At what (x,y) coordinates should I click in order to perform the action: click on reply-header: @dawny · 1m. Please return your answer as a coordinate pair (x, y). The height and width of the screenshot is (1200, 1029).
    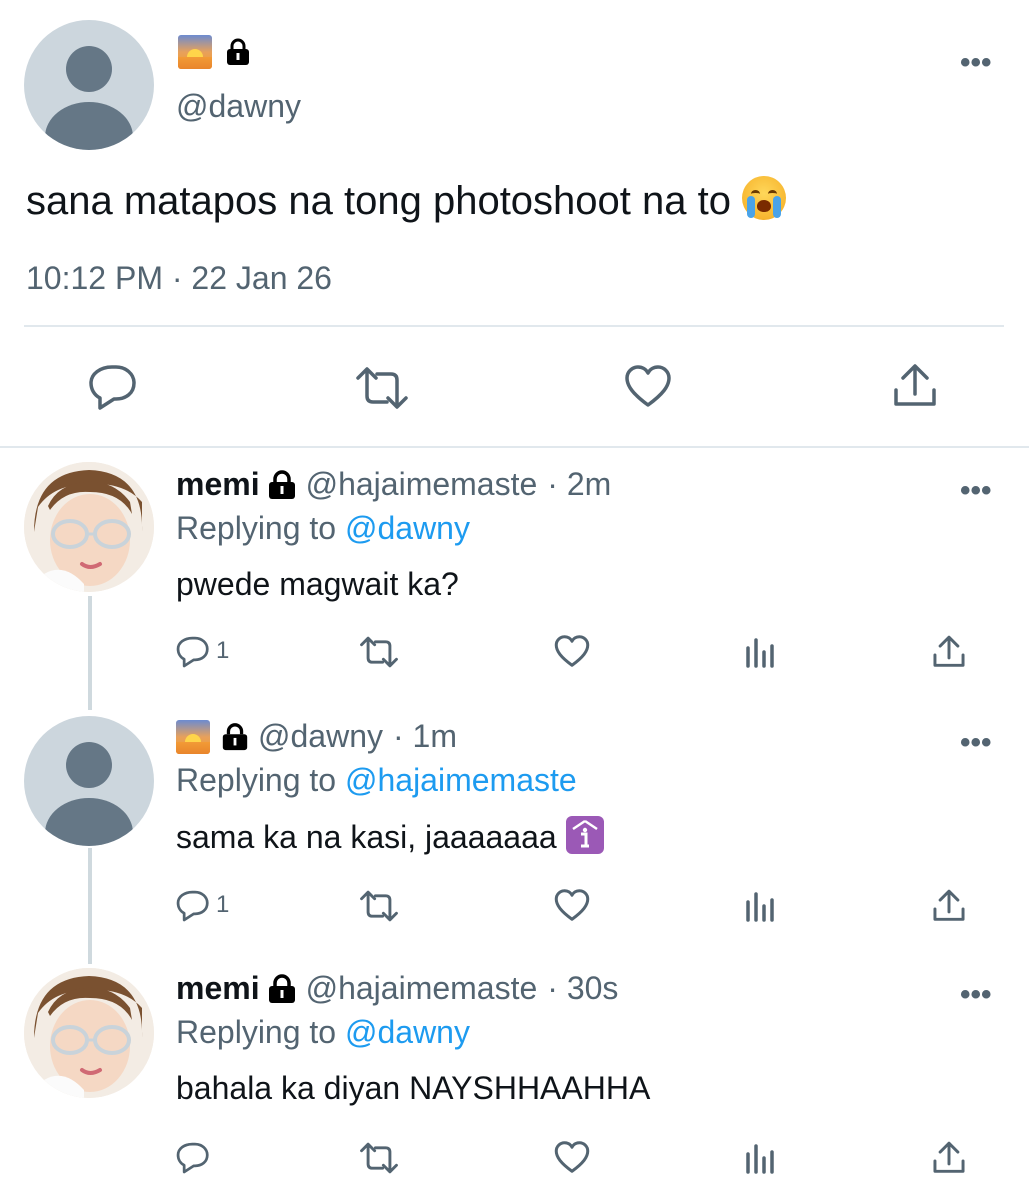
    Looking at the image, I should click on (316, 736).